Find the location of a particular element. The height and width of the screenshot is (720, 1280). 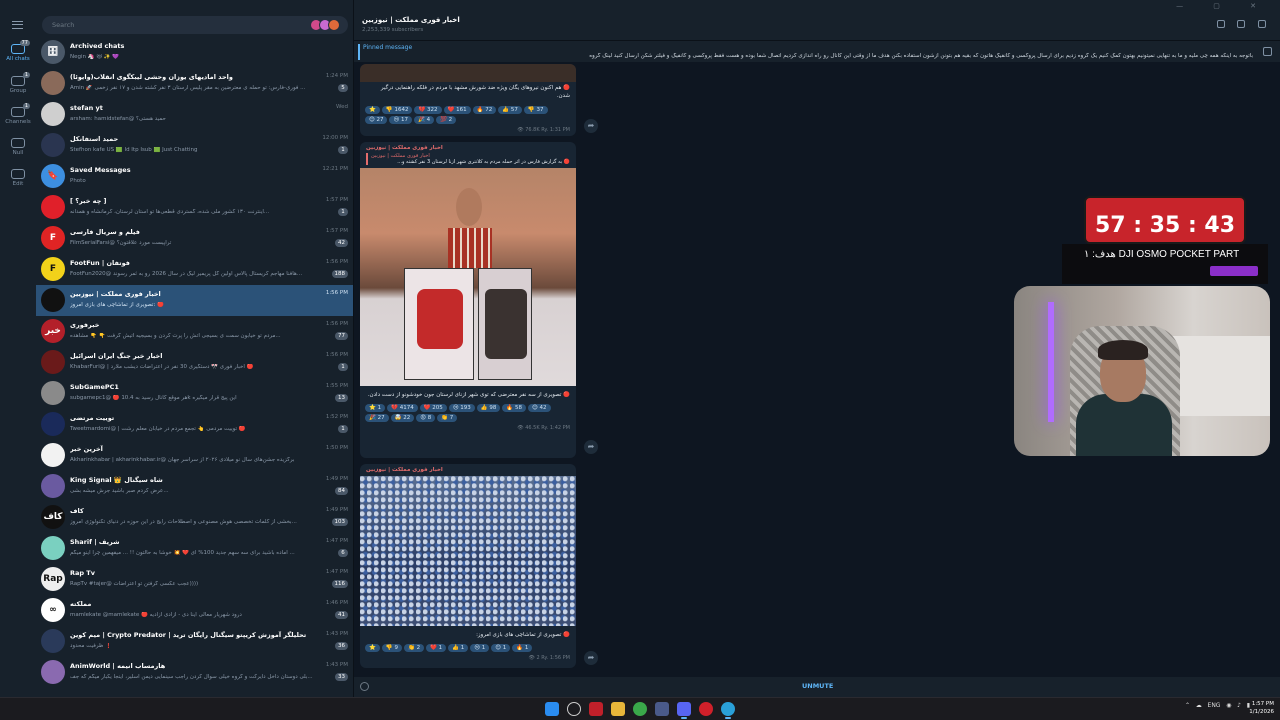

folder-group: 1 Group is located at coordinates (18, 83).